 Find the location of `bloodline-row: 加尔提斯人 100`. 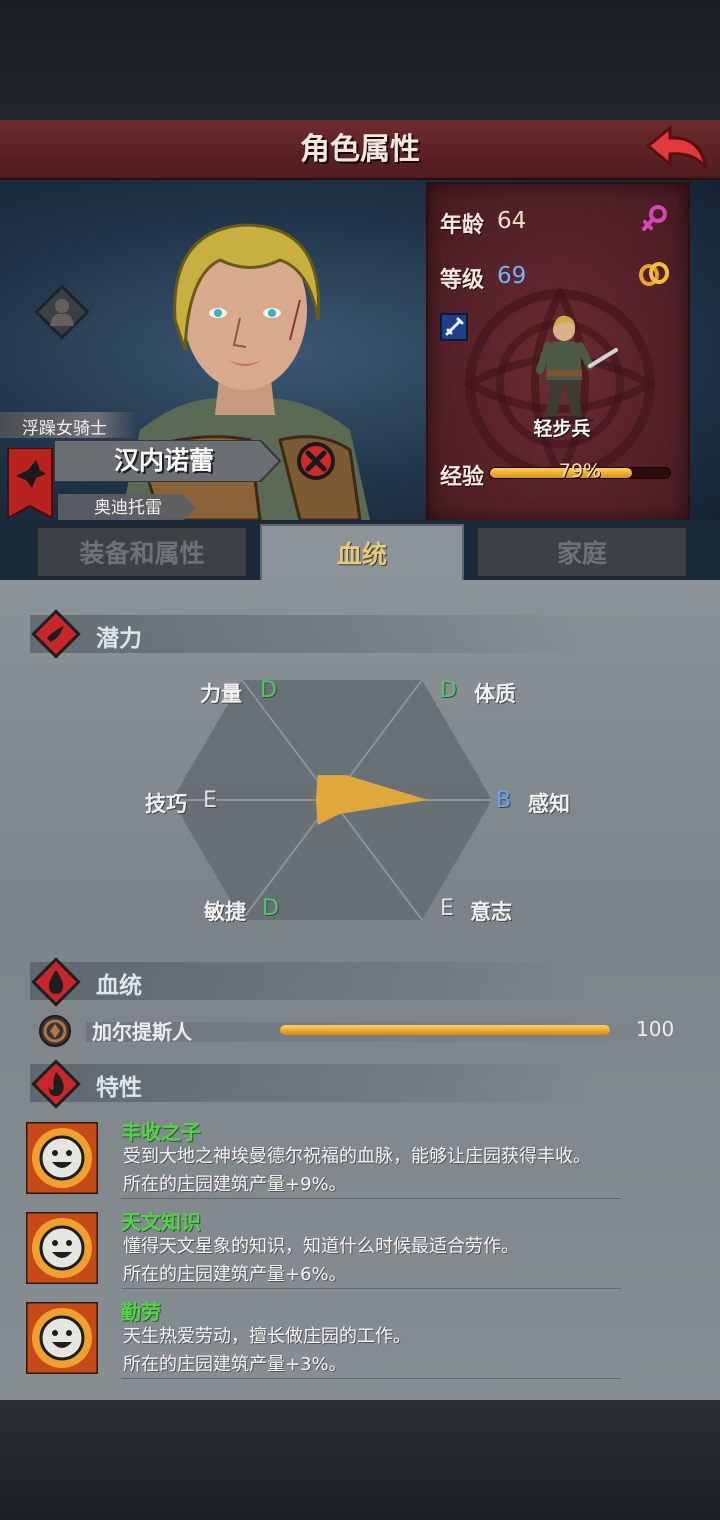

bloodline-row: 加尔提斯人 100 is located at coordinates (361, 1031).